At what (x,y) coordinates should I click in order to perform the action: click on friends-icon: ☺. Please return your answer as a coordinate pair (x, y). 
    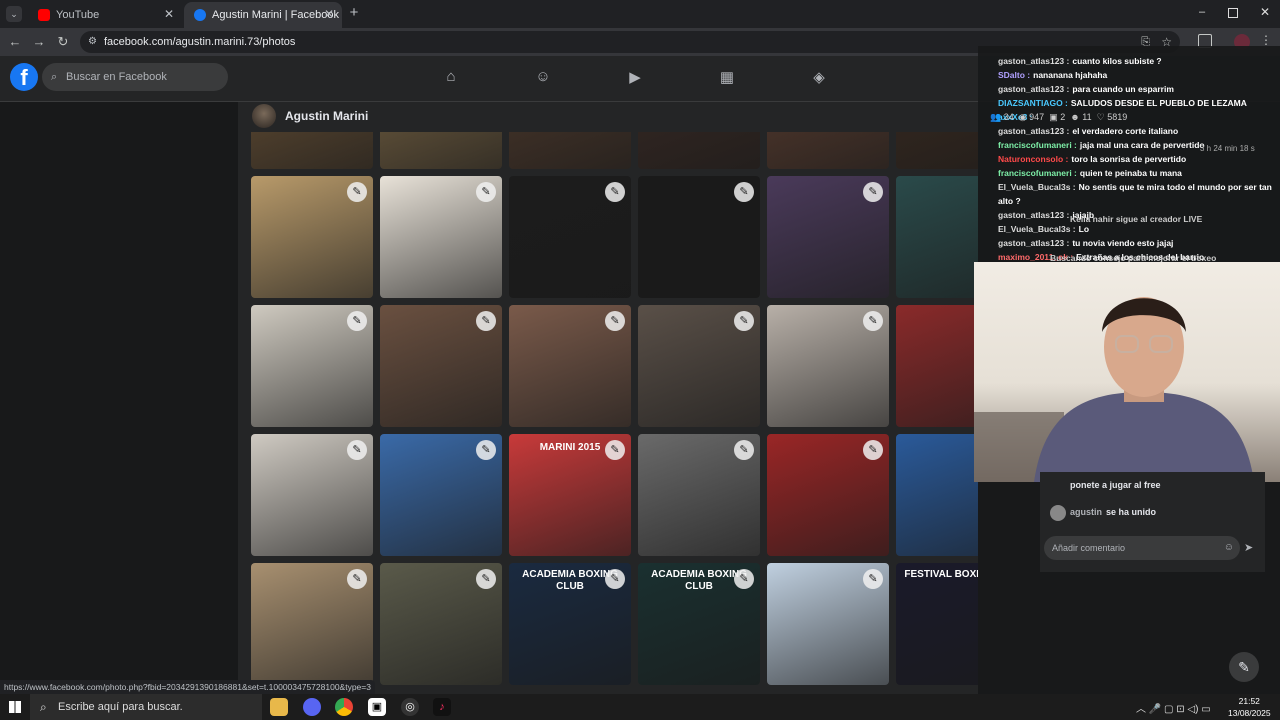
    Looking at the image, I should click on (543, 78).